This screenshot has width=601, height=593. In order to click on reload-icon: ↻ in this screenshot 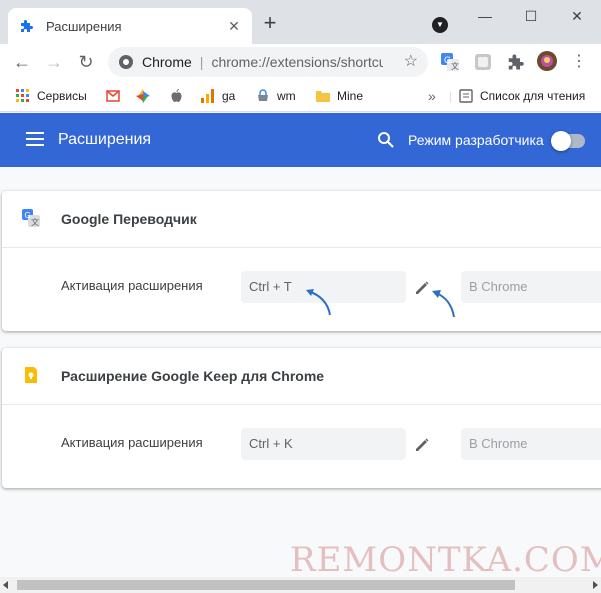, I will do `click(86, 62)`.